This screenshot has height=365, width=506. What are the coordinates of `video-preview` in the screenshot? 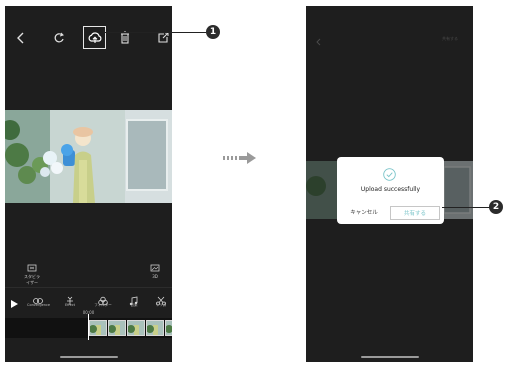 It's located at (88, 156).